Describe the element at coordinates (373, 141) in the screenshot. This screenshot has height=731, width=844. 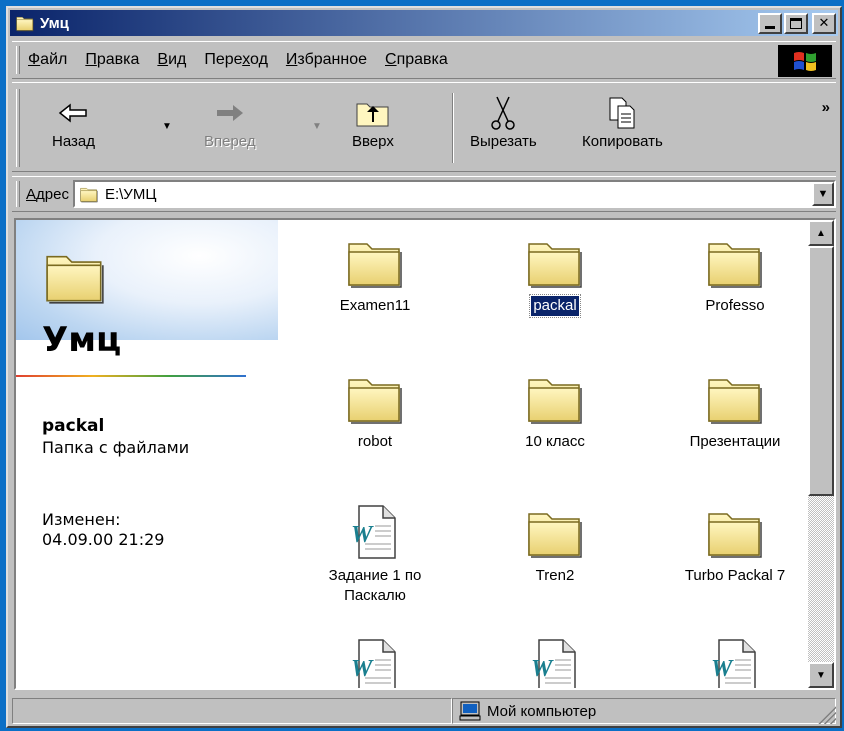
I see `up-label: Вверх` at that location.